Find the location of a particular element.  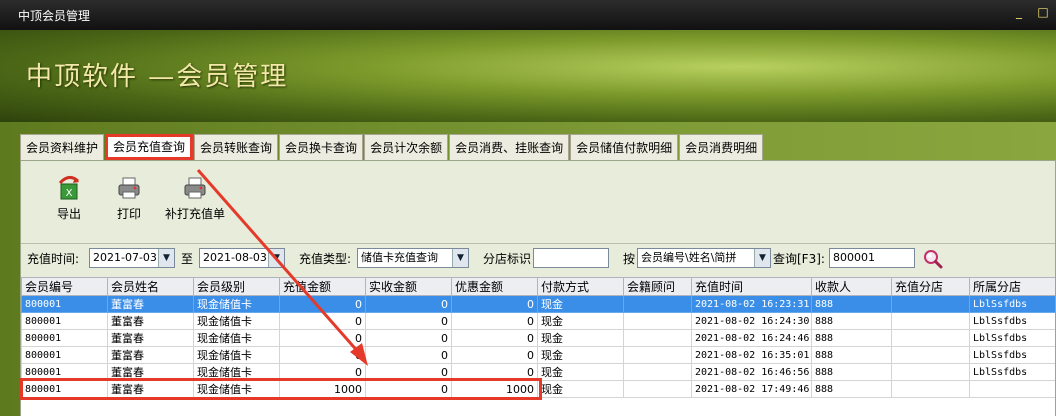

date-to-value: 2021-08-03 is located at coordinates (235, 257).